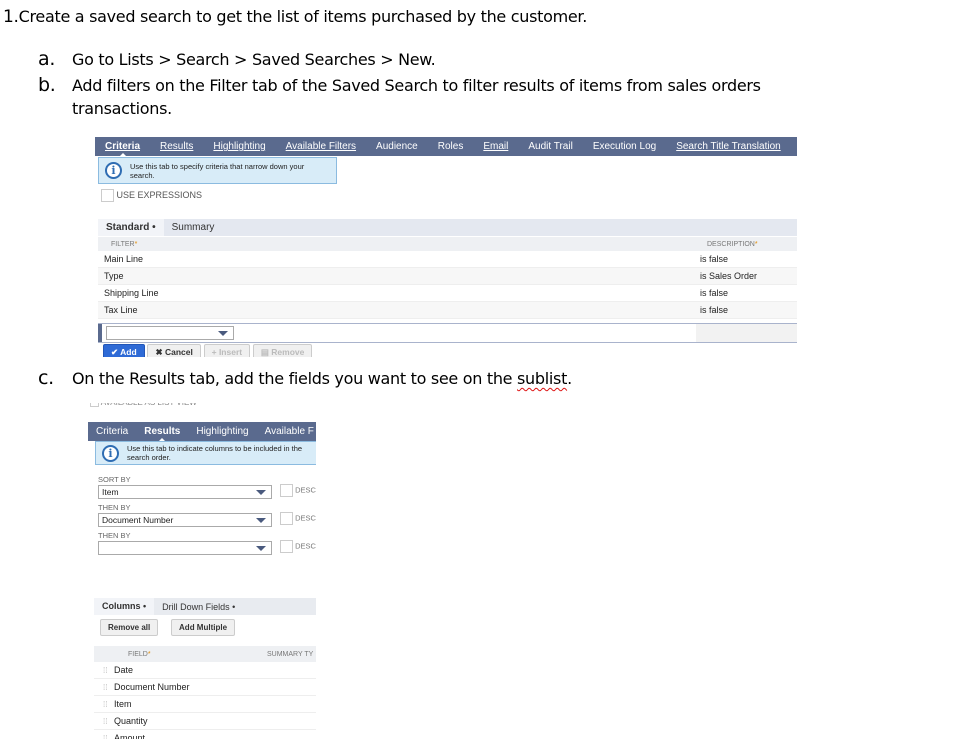 Image resolution: width=972 pixels, height=739 pixels. I want to click on table-row: Main Line is false, so click(447, 259).